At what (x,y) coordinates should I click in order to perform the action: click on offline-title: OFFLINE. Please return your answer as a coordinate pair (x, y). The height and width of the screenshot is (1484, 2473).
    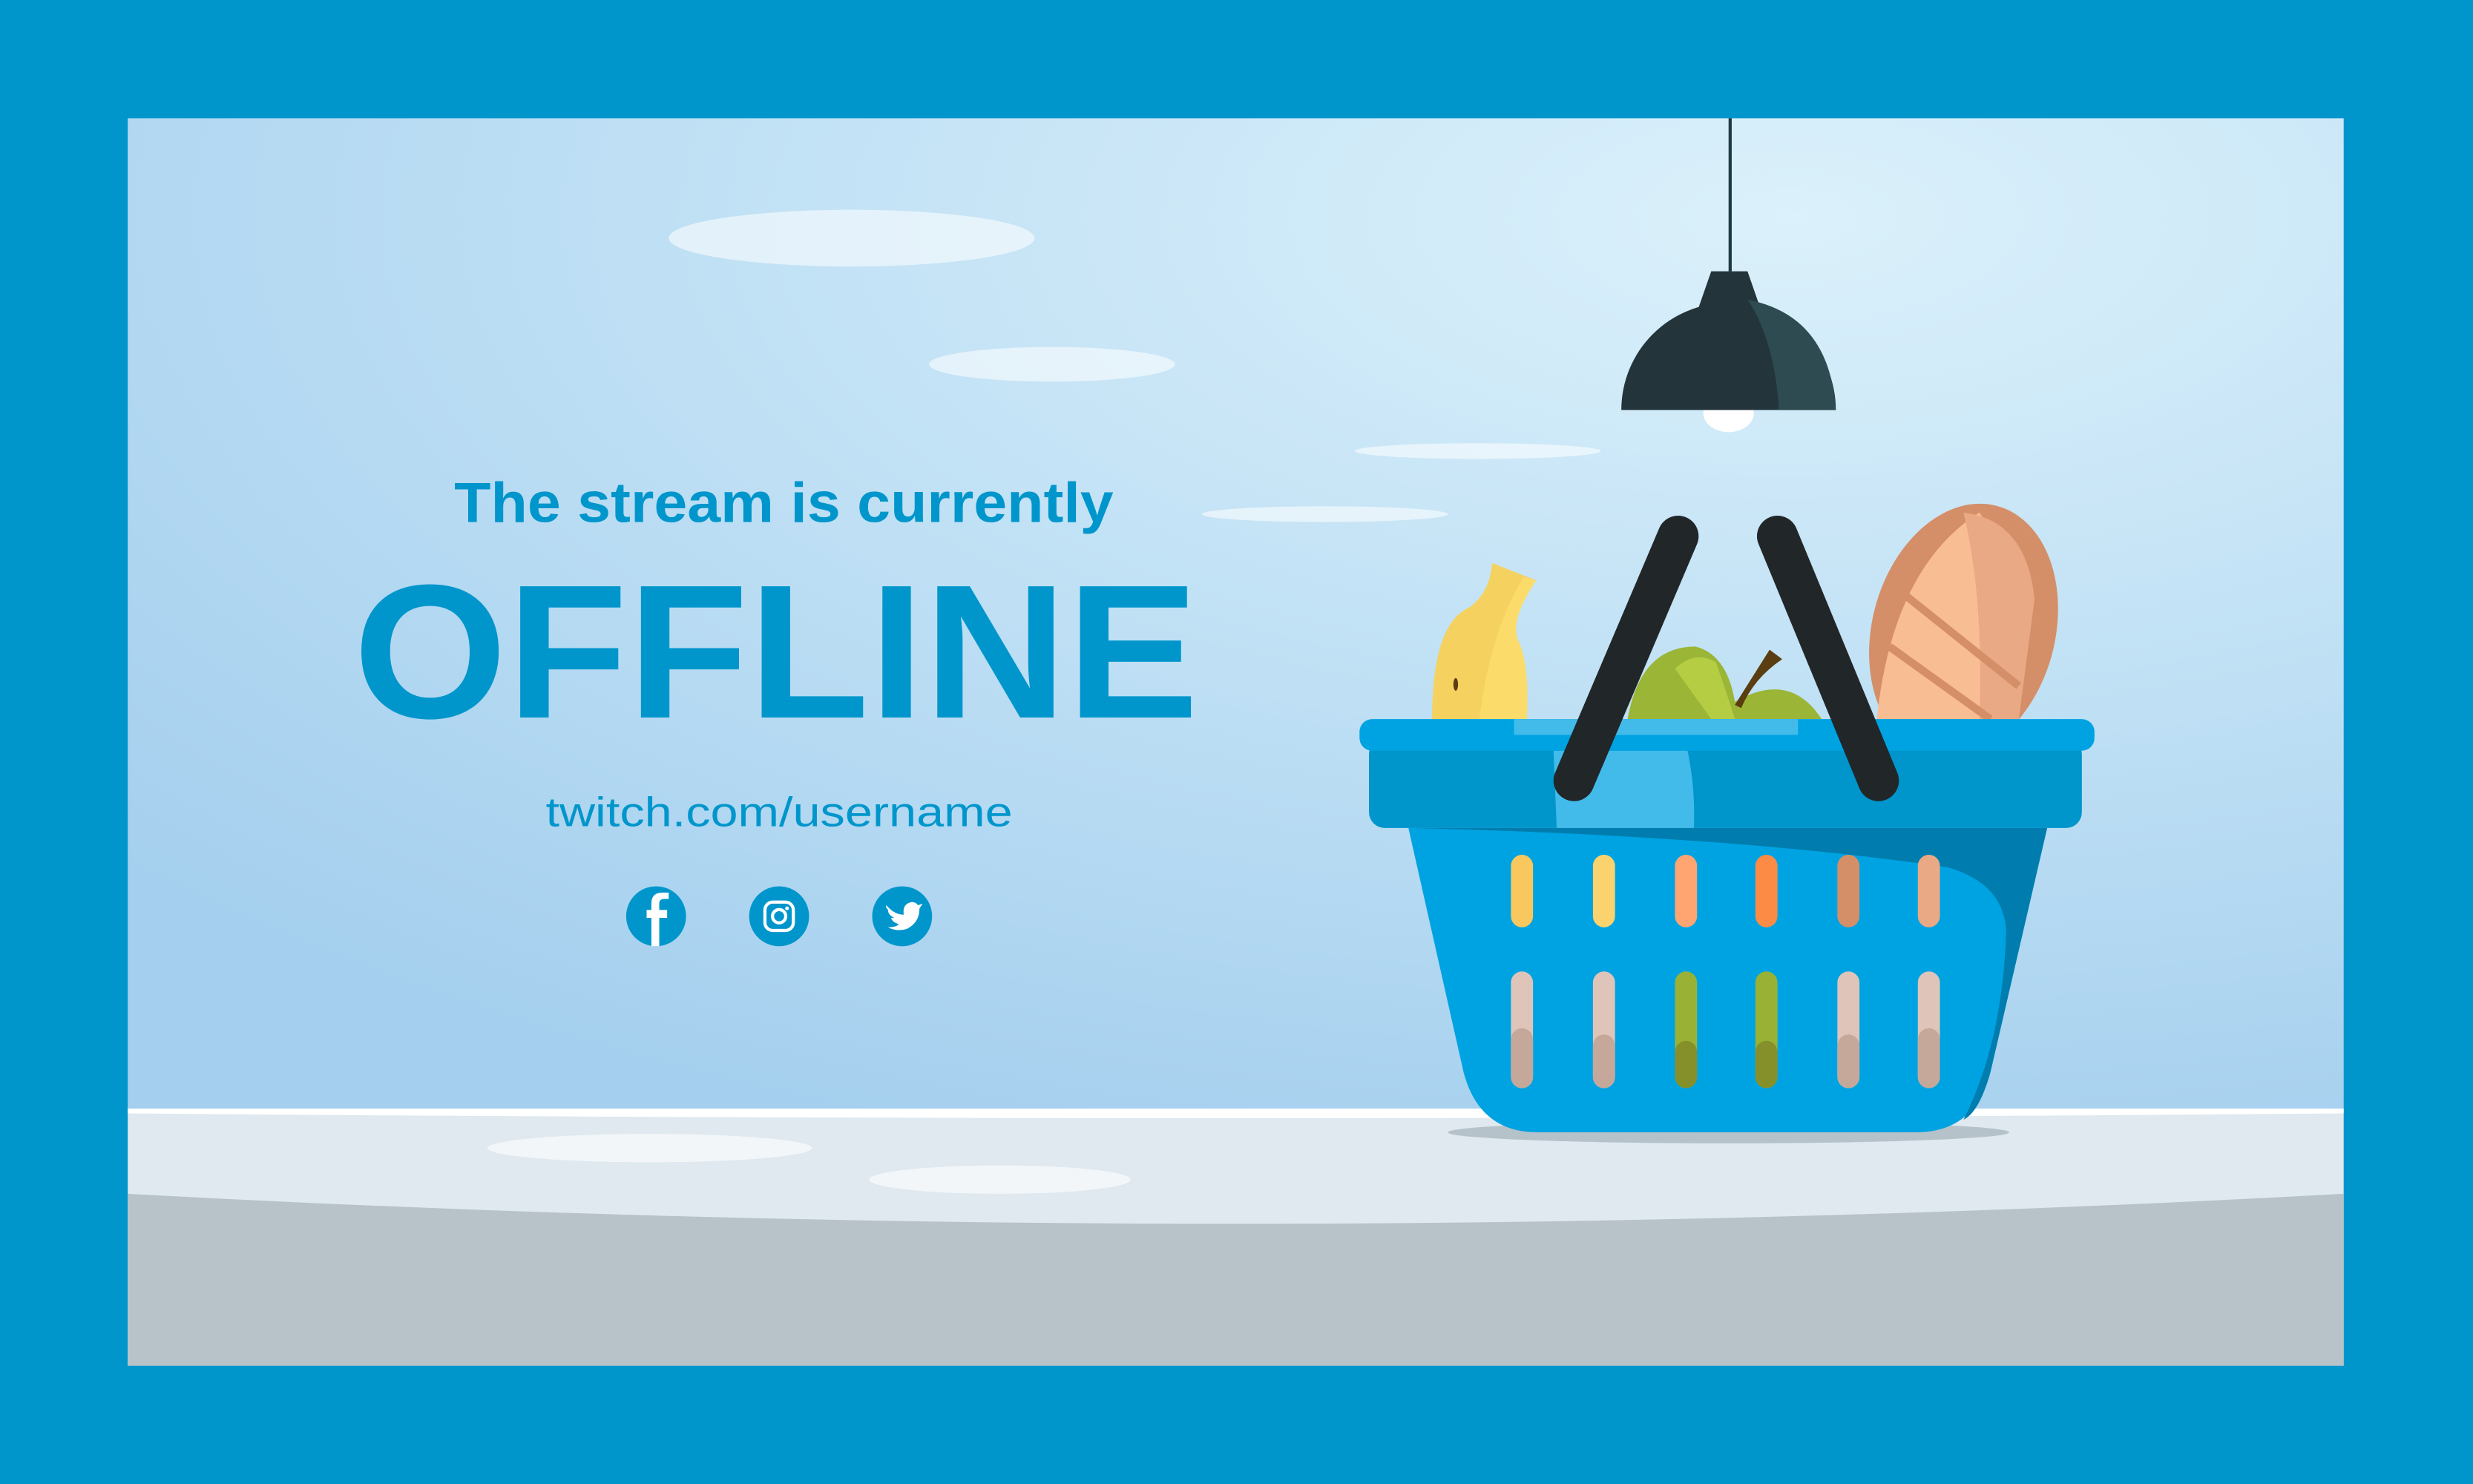
    Looking at the image, I should click on (775, 651).